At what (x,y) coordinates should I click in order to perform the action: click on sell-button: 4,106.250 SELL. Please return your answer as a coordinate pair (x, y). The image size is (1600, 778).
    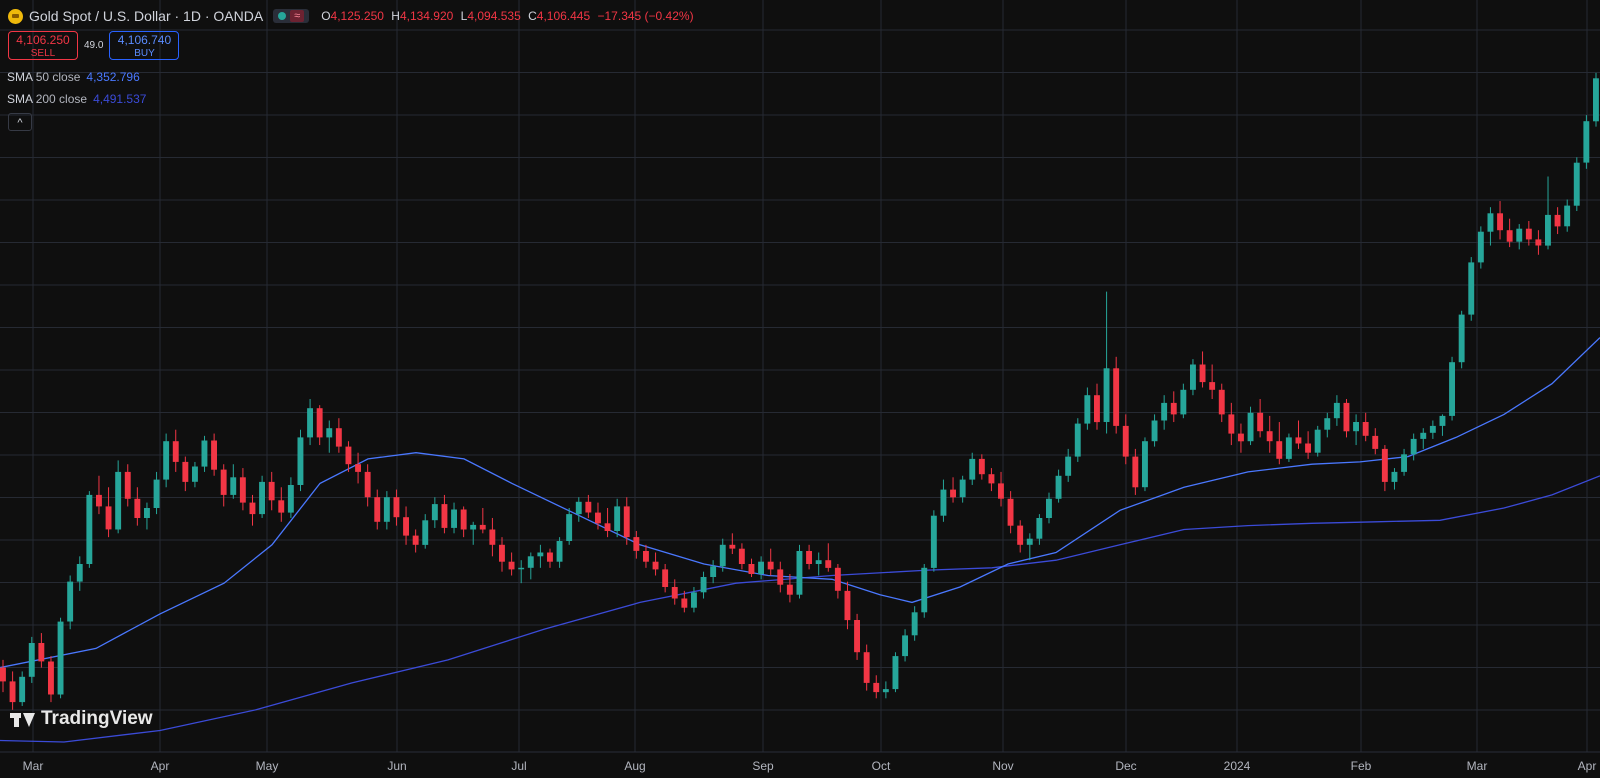
    Looking at the image, I should click on (43, 45).